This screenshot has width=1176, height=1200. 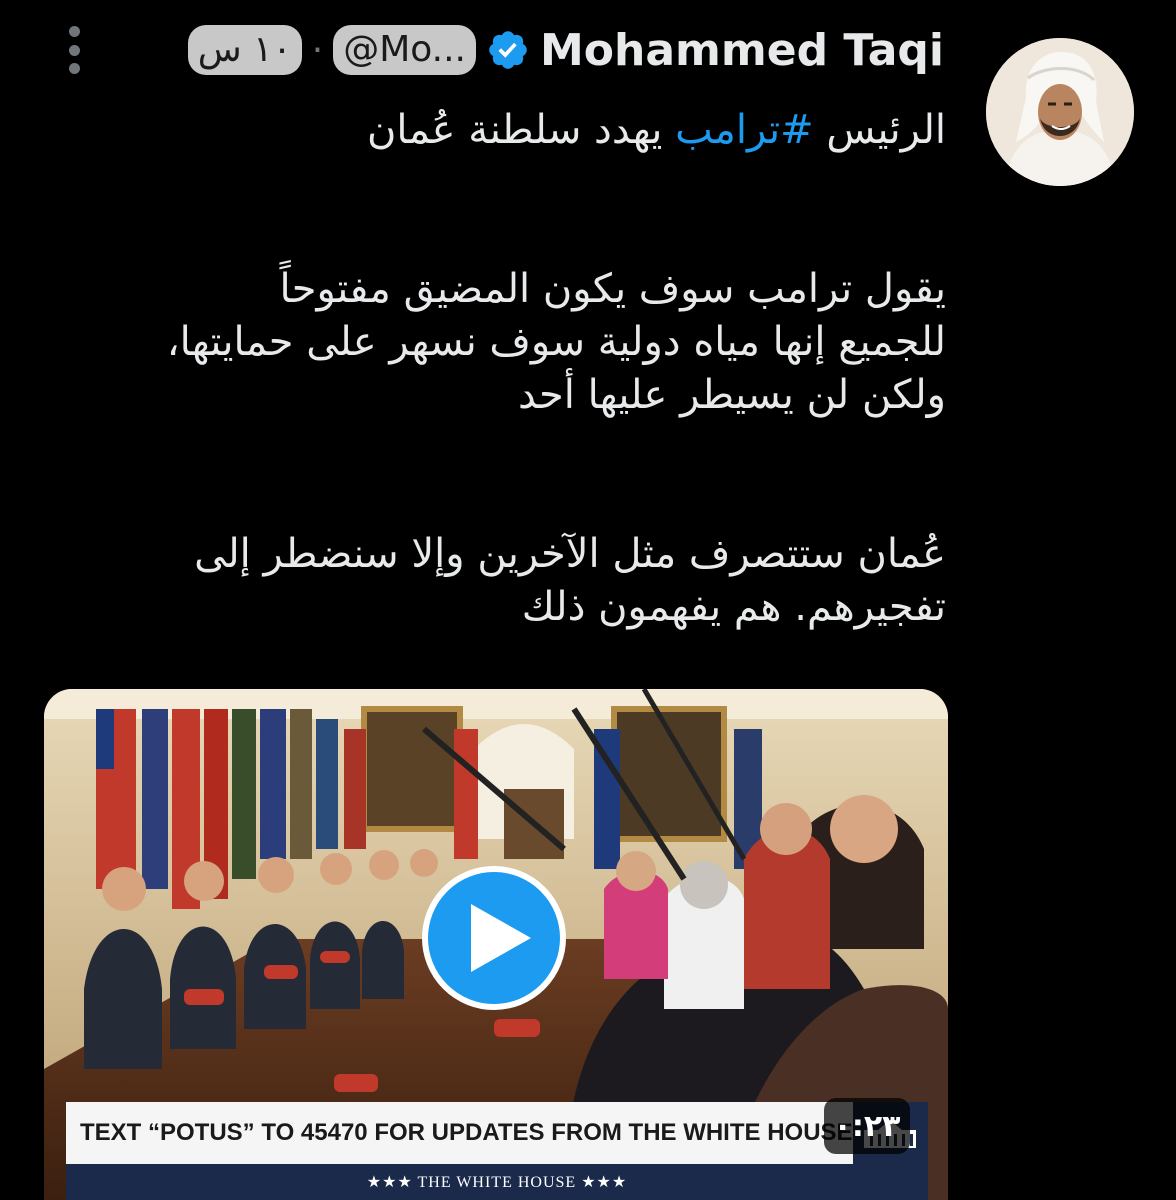 I want to click on tweet-paragraph-3-line-2: تفجيرهم. هم يفهمون ذلك, so click(x=733, y=607).